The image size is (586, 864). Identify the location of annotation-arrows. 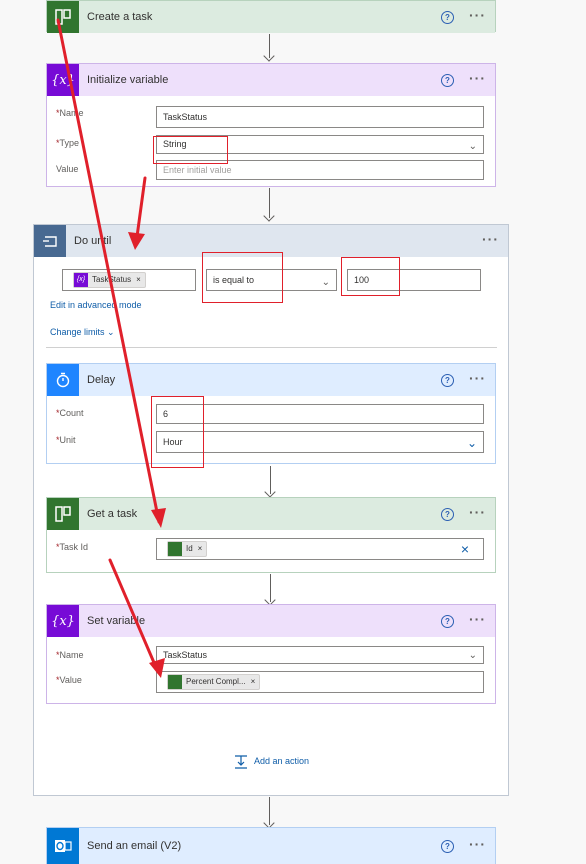
(111, 348).